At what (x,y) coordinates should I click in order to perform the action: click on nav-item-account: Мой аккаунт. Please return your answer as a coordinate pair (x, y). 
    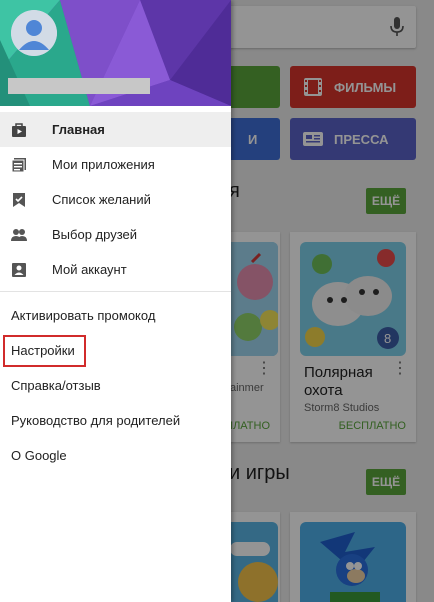
    Looking at the image, I should click on (115, 269).